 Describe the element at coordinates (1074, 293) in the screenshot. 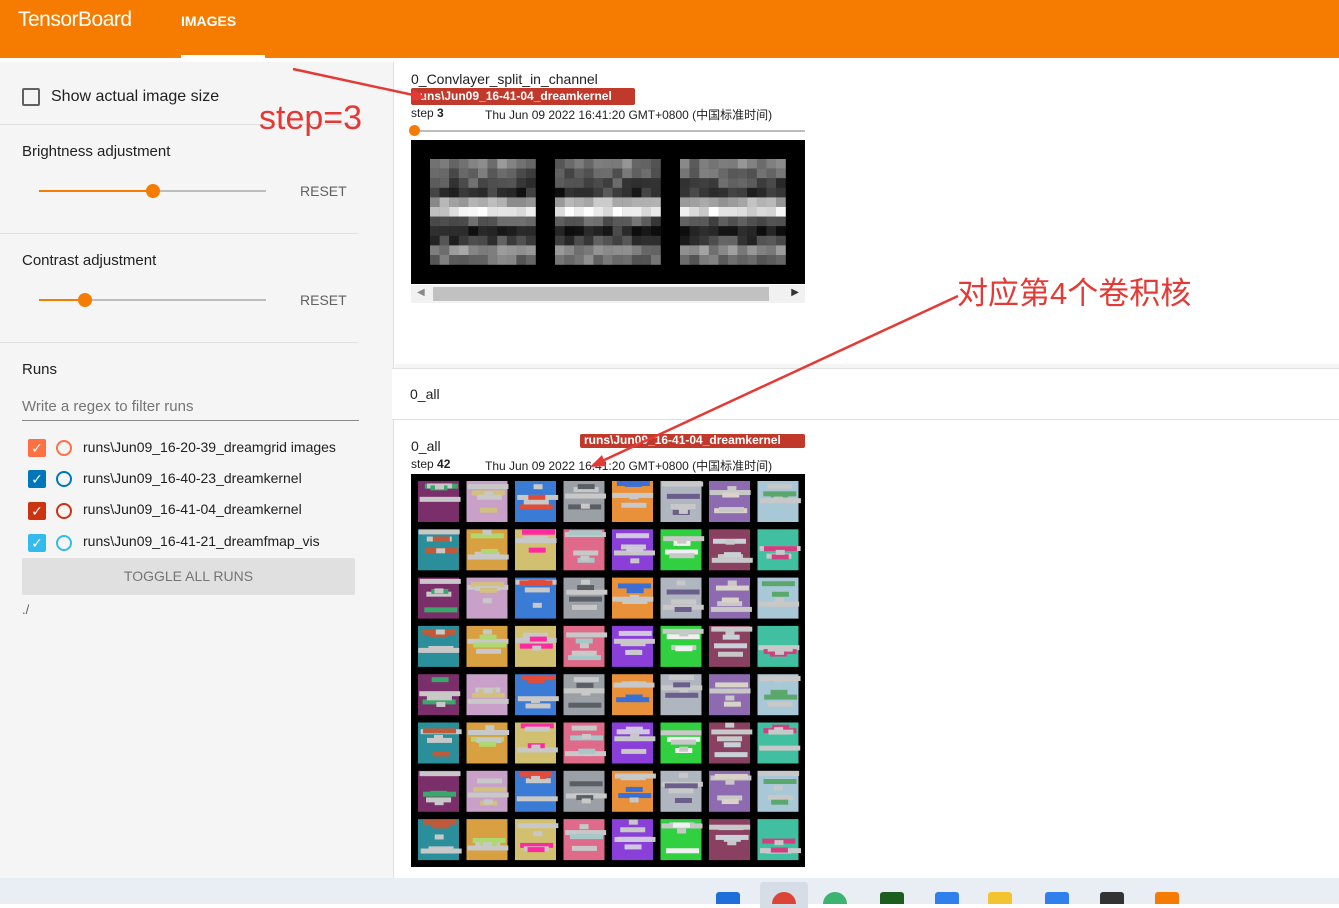

I see `annotation-kernel: 对应第4个卷积核` at that location.